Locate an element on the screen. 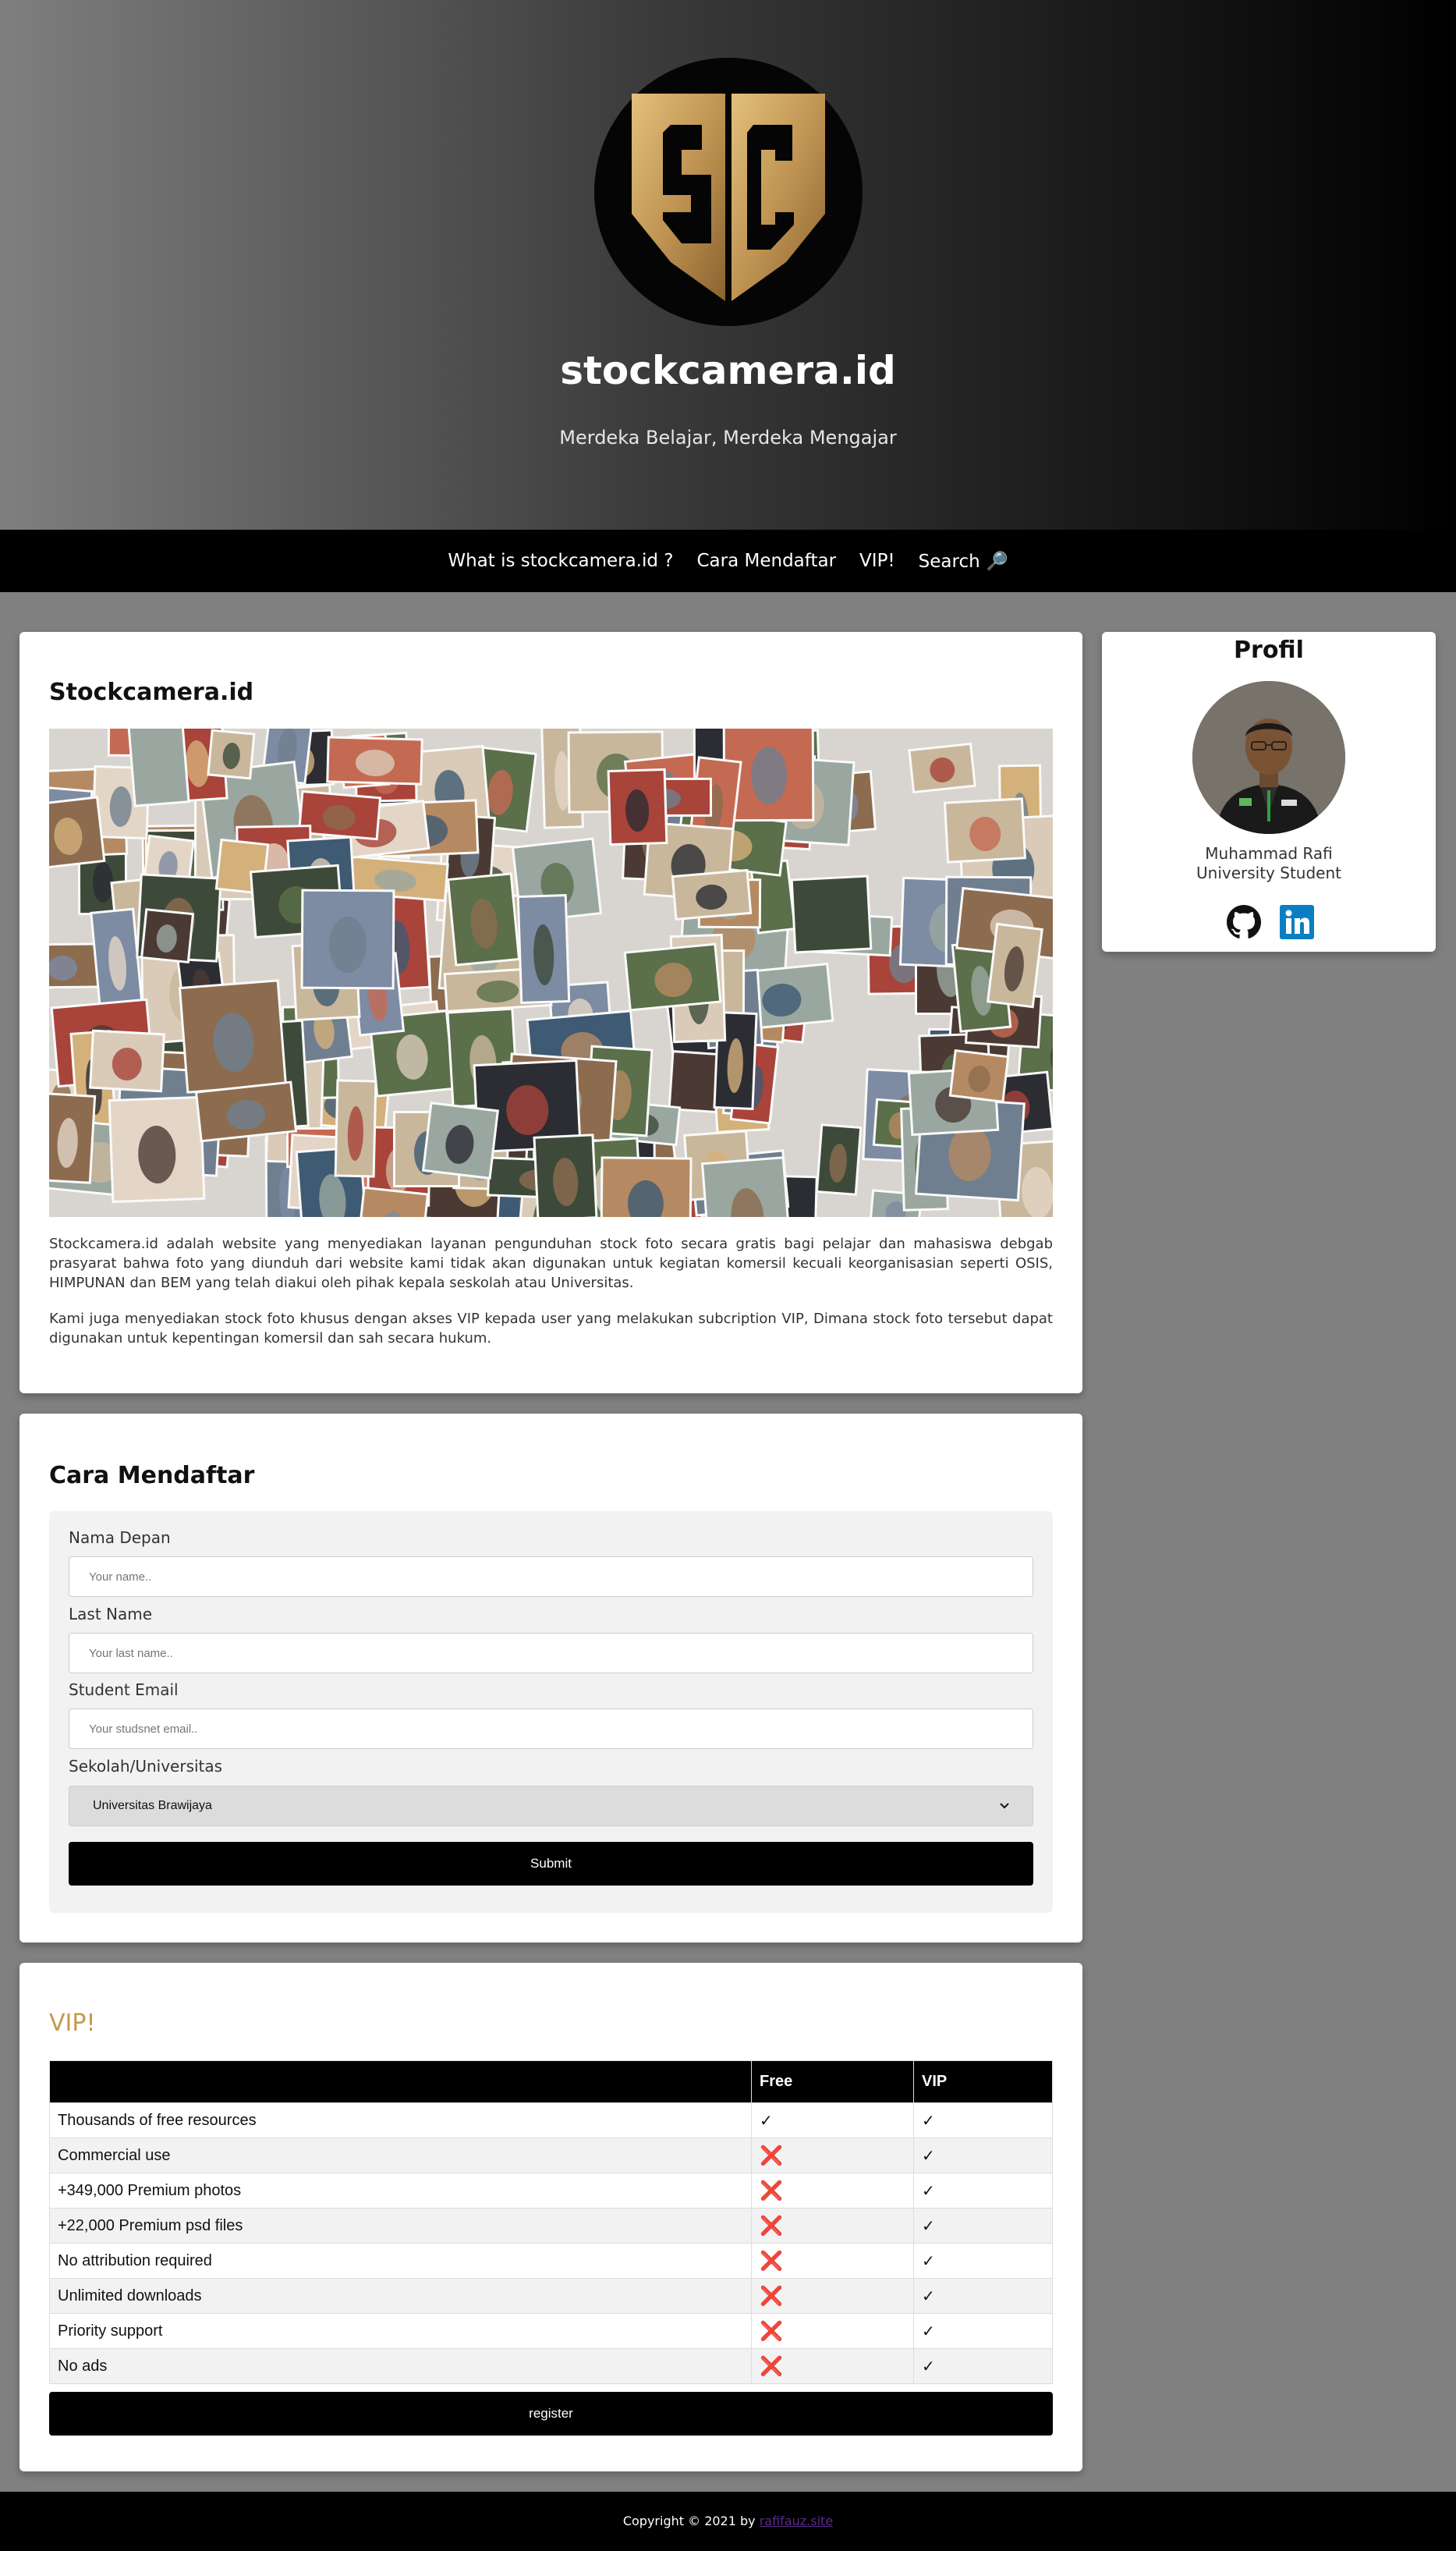 Image resolution: width=1456 pixels, height=2551 pixels. table-cell-feature: Unlimited downloads is located at coordinates (400, 2296).